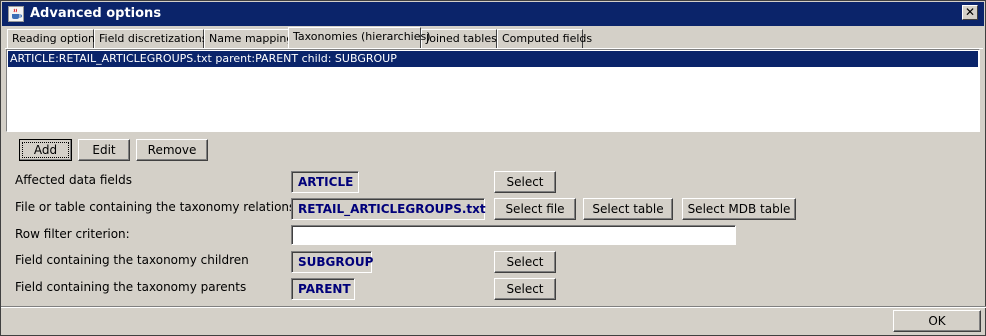 Image resolution: width=986 pixels, height=336 pixels. What do you see at coordinates (45, 150) in the screenshot?
I see `add-button: Add` at bounding box center [45, 150].